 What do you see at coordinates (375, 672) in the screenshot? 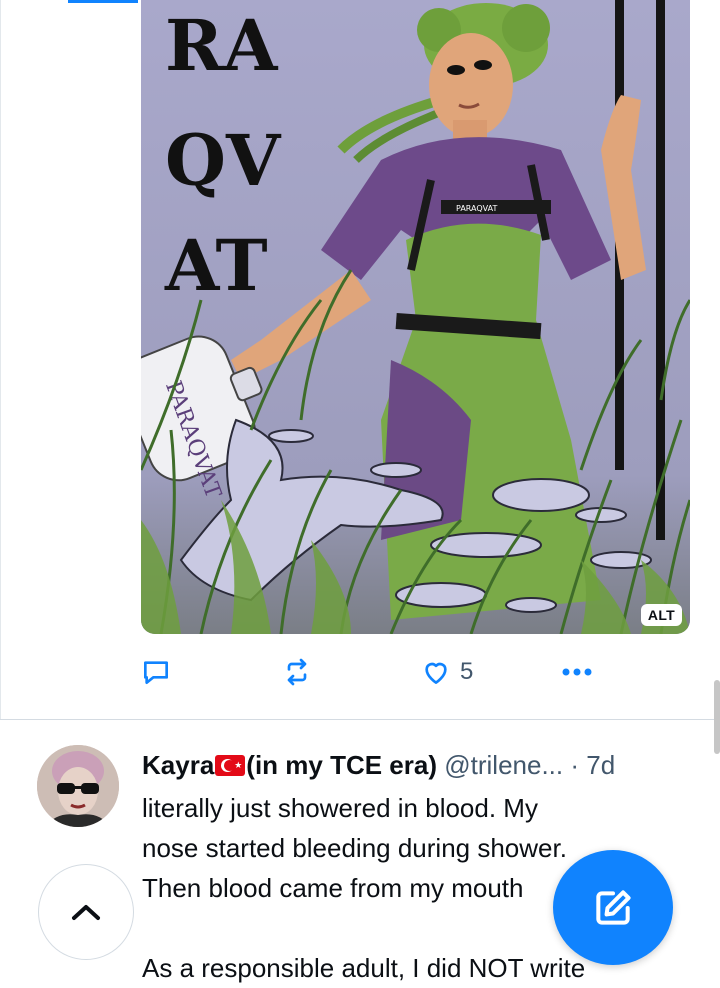
I see `post-actions: 5` at bounding box center [375, 672].